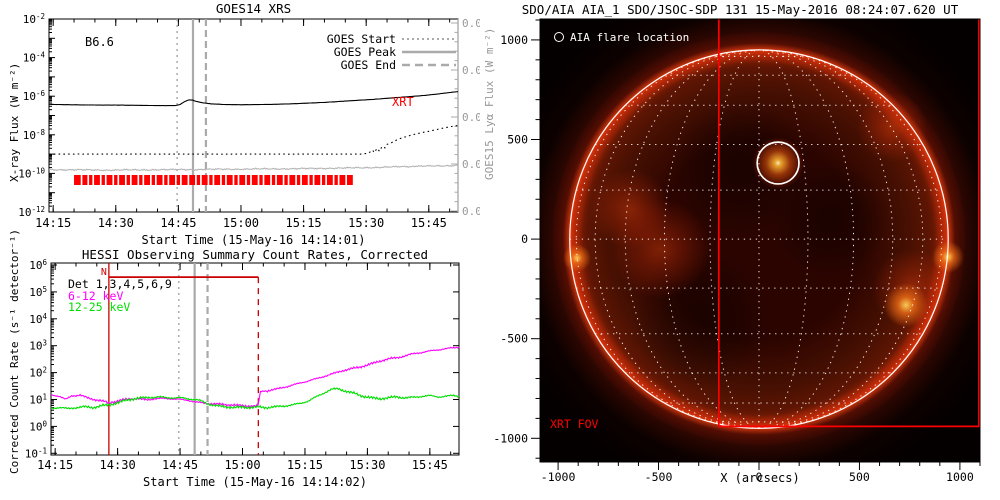 This screenshot has width=1000, height=500. Describe the element at coordinates (38, 346) in the screenshot. I see `log-tick-label: 103` at that location.